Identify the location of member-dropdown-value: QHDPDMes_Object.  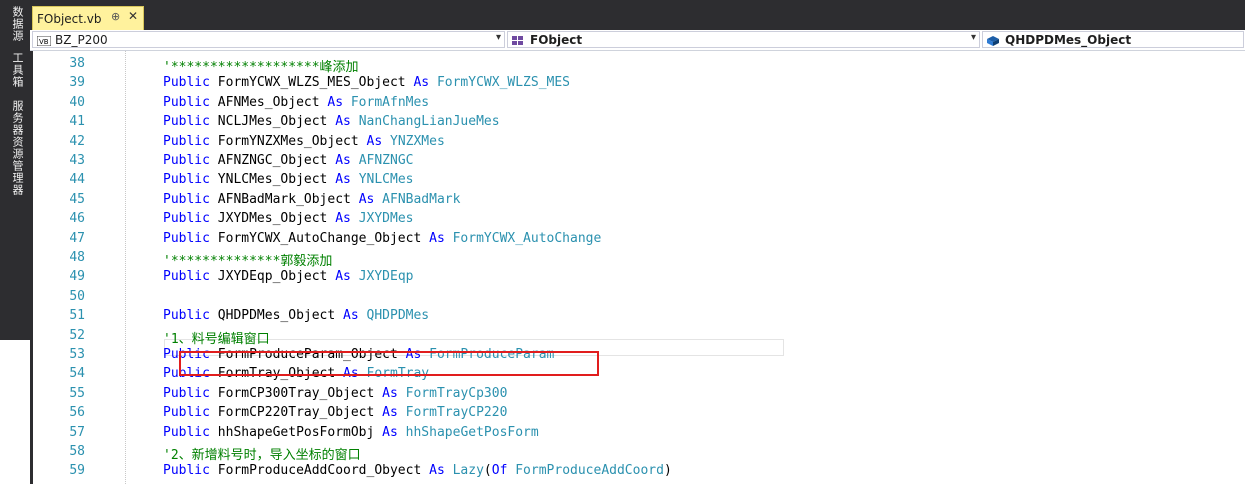
(1068, 40).